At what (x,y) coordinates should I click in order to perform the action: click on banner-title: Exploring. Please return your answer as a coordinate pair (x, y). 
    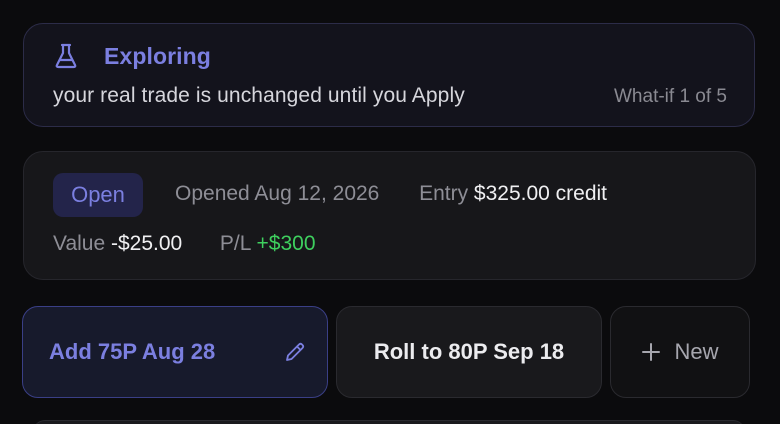
    Looking at the image, I should click on (157, 55).